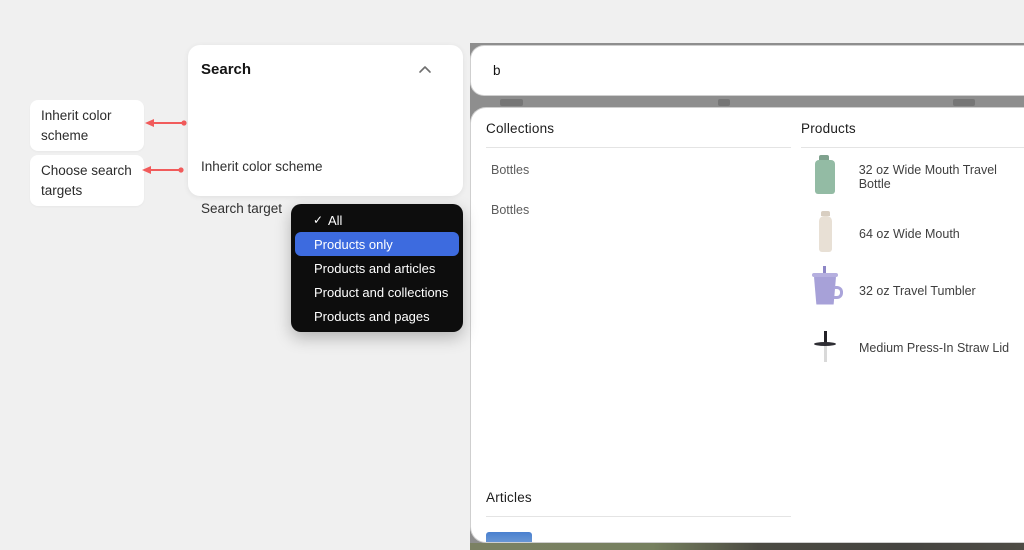 This screenshot has width=1024, height=550. I want to click on product-result: 32 oz Wide Mouth Travel Bottle, so click(912, 176).